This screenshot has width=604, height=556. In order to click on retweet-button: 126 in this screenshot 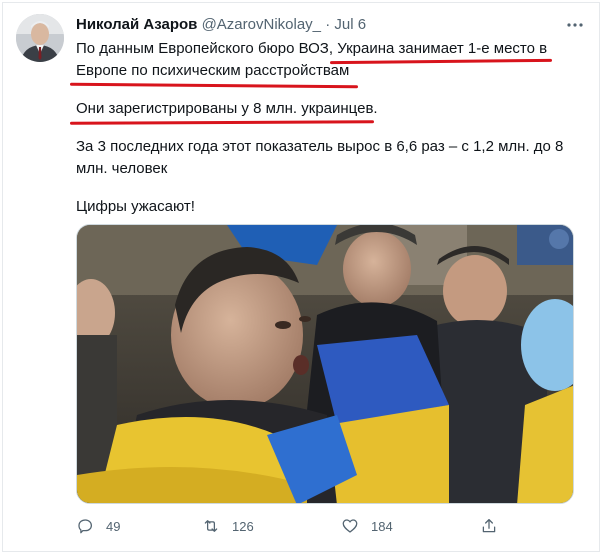, I will do `click(228, 526)`.